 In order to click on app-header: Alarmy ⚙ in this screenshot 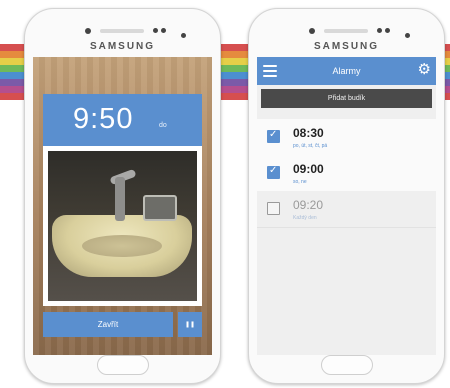, I will do `click(346, 71)`.